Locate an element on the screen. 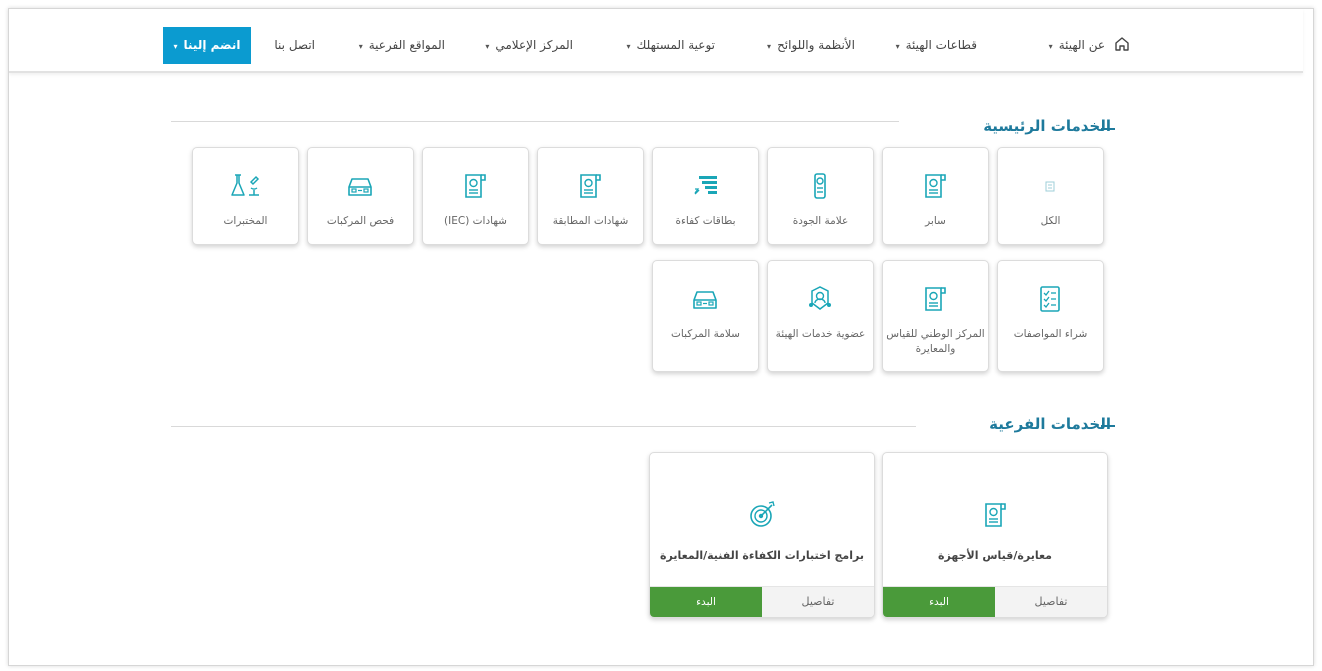 The width and height of the screenshot is (1322, 671). service-card-vehicle-inspection: فحص المركبات is located at coordinates (360, 196).